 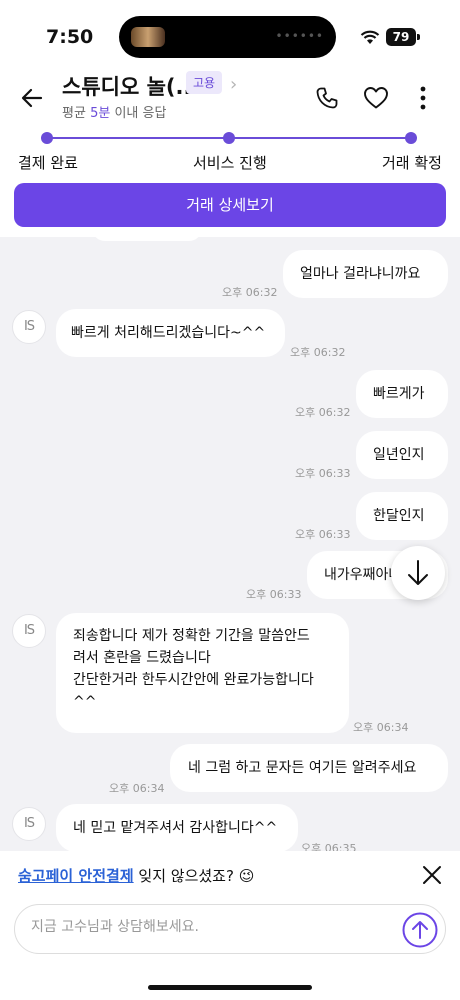 I want to click on message-input-bar, so click(x=230, y=929).